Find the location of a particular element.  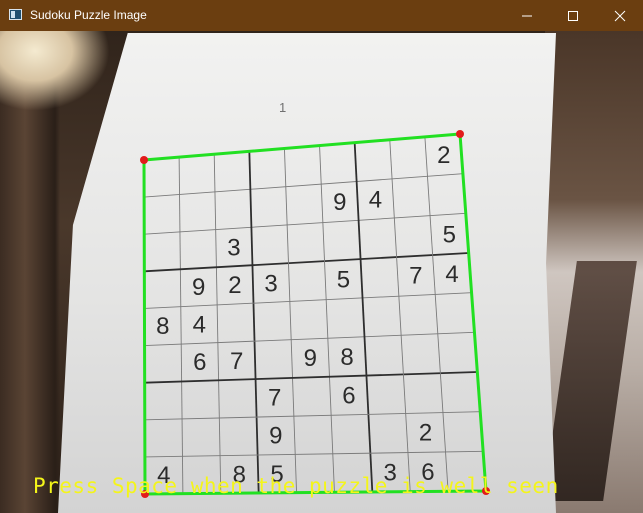

close-button is located at coordinates (620, 15).